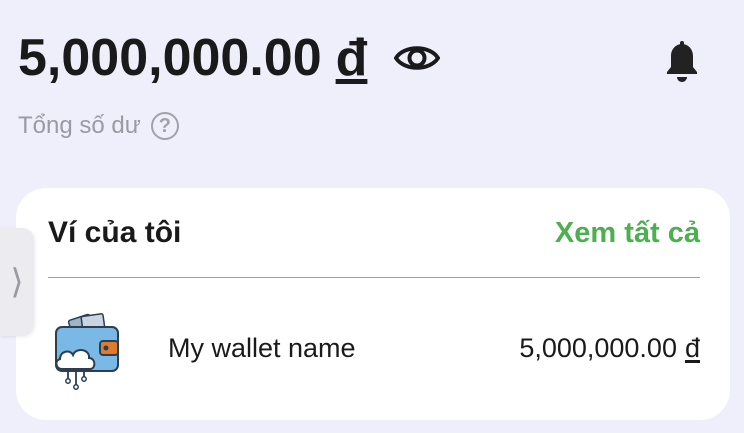 The width and height of the screenshot is (744, 433). What do you see at coordinates (374, 233) in the screenshot?
I see `card-header: Ví của tôi Xem tất cả` at bounding box center [374, 233].